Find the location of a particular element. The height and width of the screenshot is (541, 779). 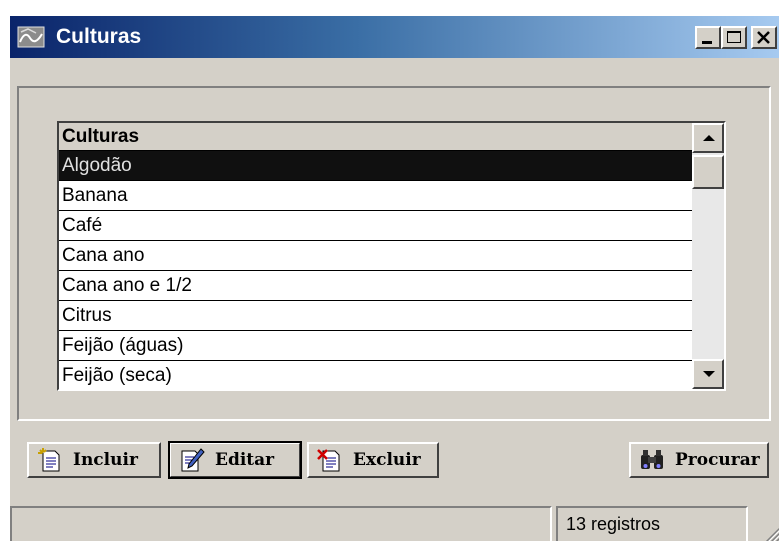

grid-row: Feijão (águas) is located at coordinates (375, 346).